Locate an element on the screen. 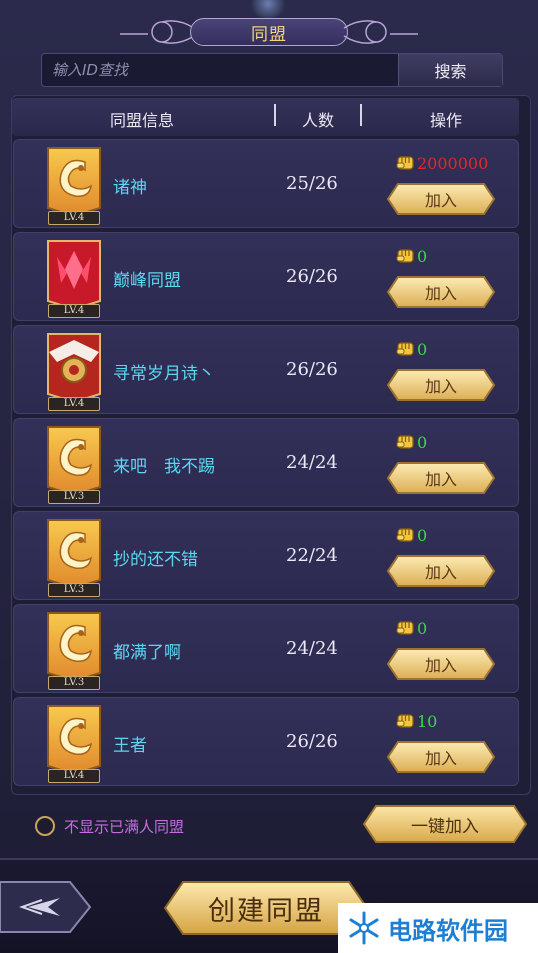 The height and width of the screenshot is (953, 538). table-row: LV.4 王者 26/26 10 加入 is located at coordinates (266, 741).